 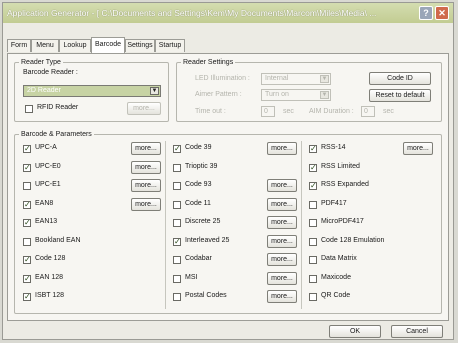 What do you see at coordinates (336, 277) in the screenshot?
I see `symbology-label: Maxicode` at bounding box center [336, 277].